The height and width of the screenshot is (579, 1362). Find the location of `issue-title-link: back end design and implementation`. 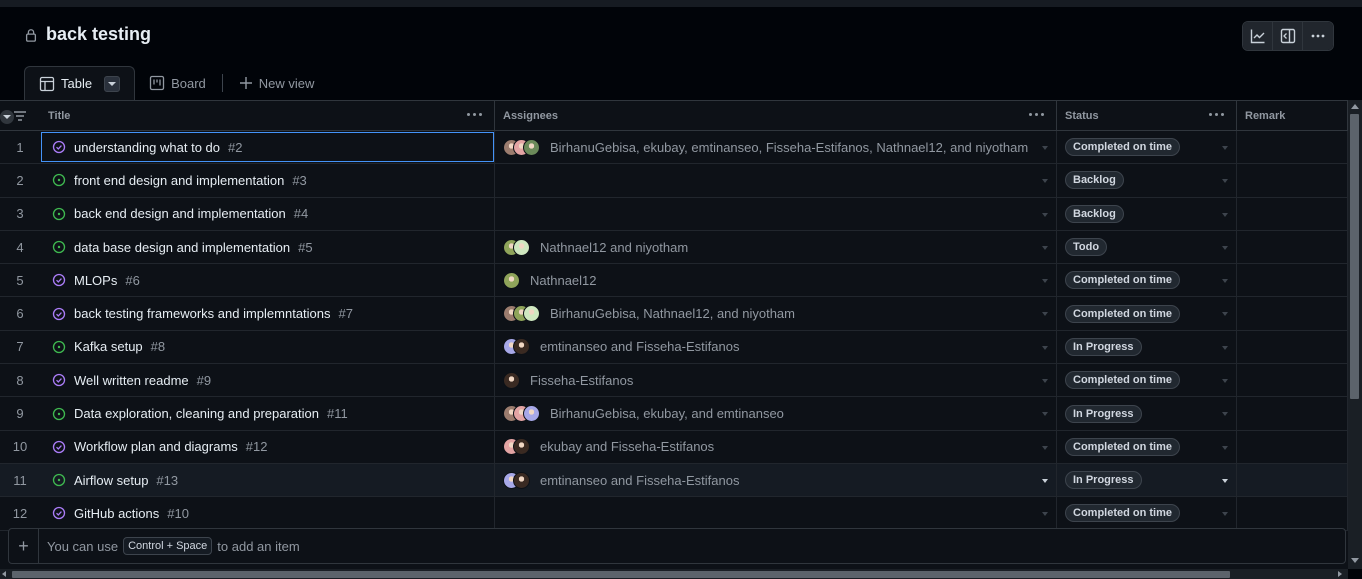

issue-title-link: back end design and implementation is located at coordinates (180, 213).